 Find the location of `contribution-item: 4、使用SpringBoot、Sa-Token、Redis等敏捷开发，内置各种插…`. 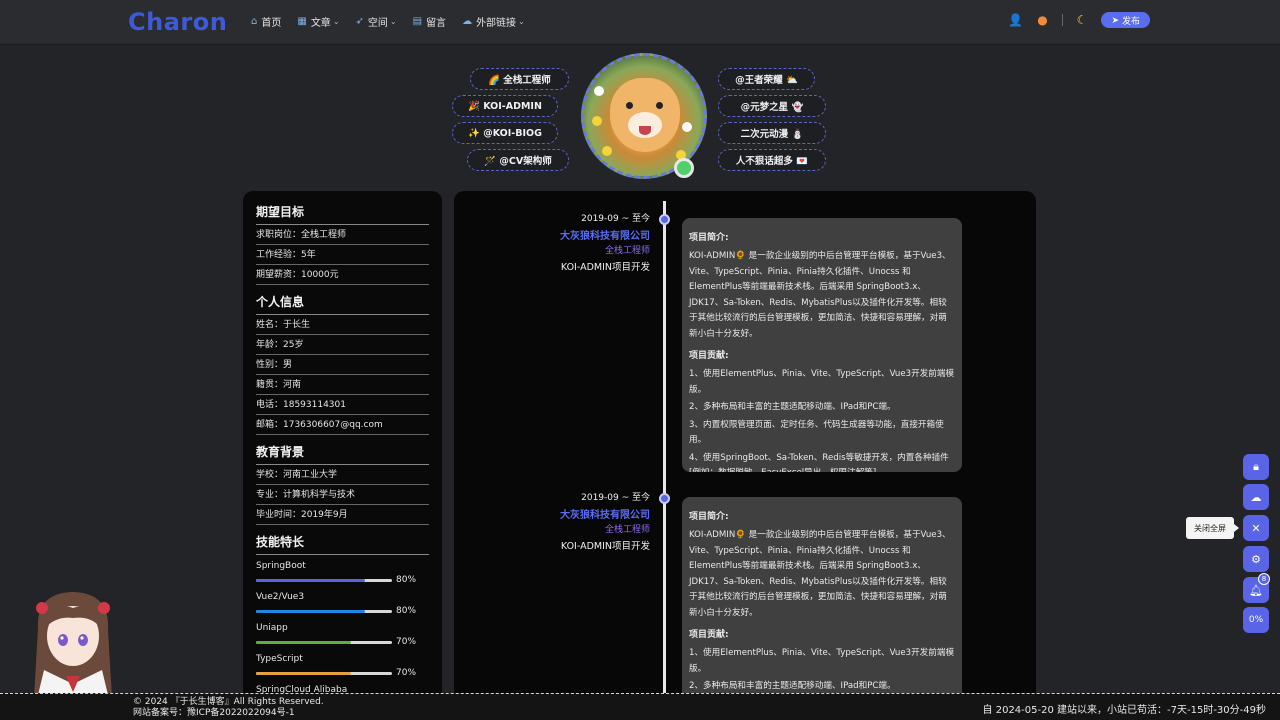

contribution-item: 4、使用SpringBoot、Sa-Token、Redis等敏捷开发，内置各种插… is located at coordinates (819, 462).